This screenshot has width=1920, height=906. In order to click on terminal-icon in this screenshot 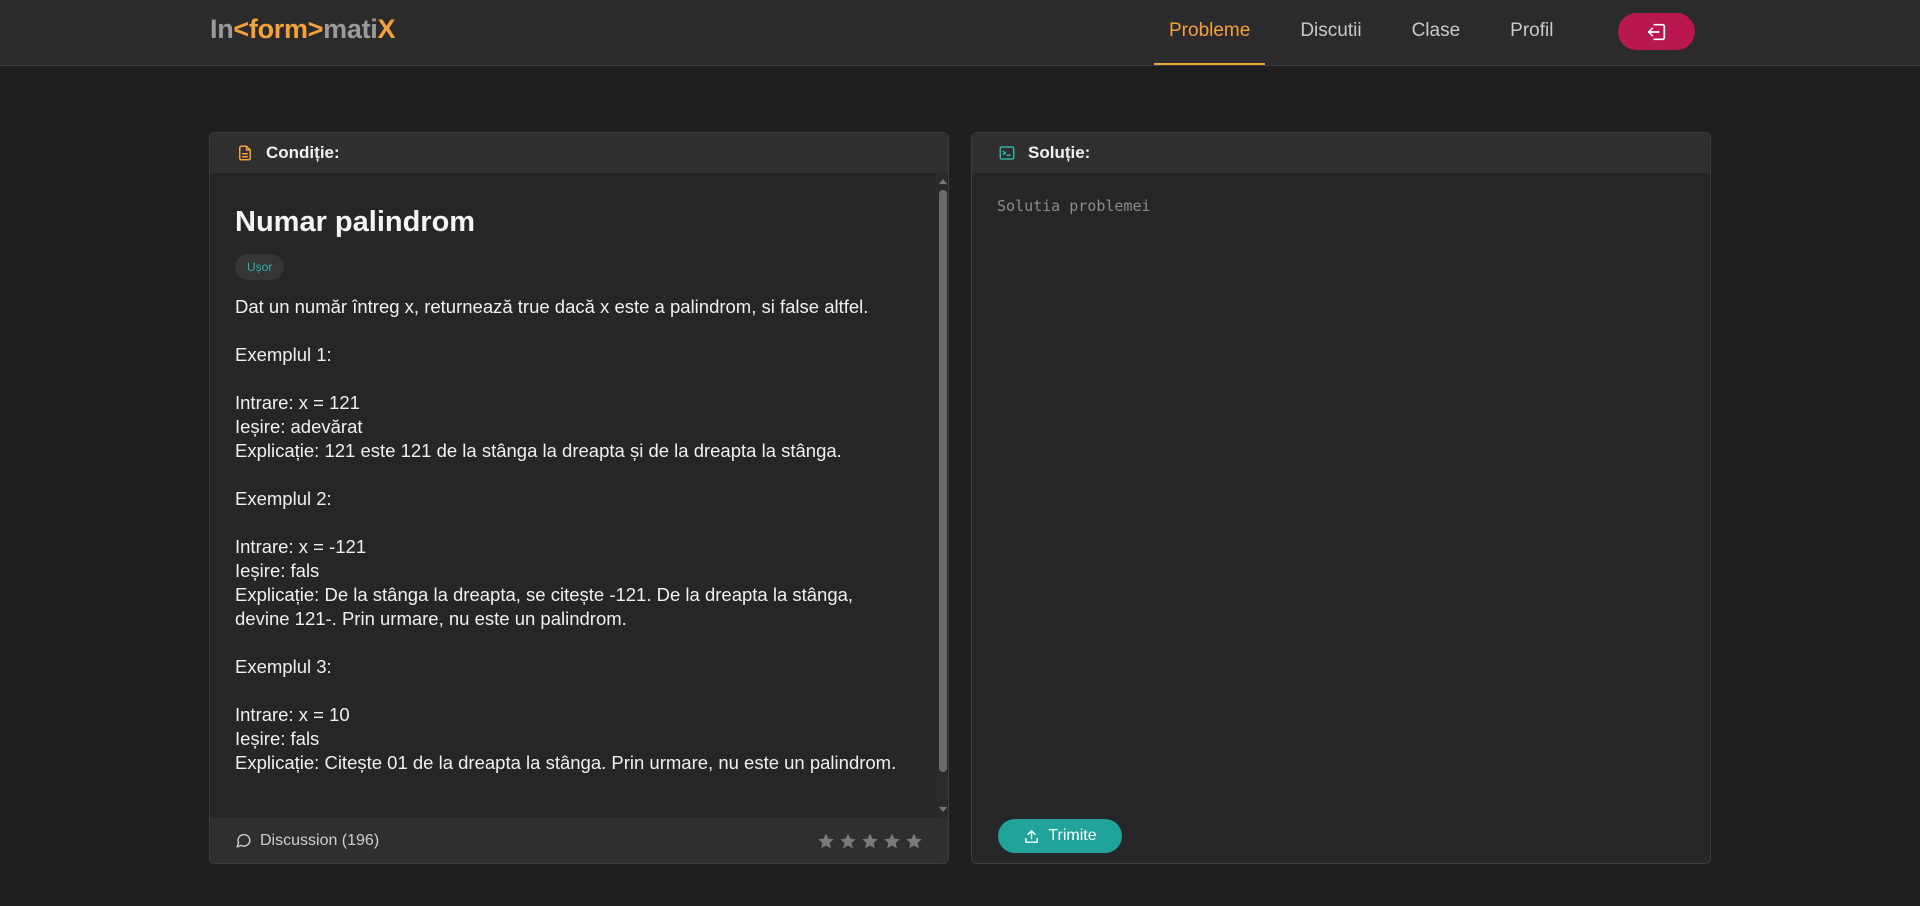, I will do `click(1007, 153)`.